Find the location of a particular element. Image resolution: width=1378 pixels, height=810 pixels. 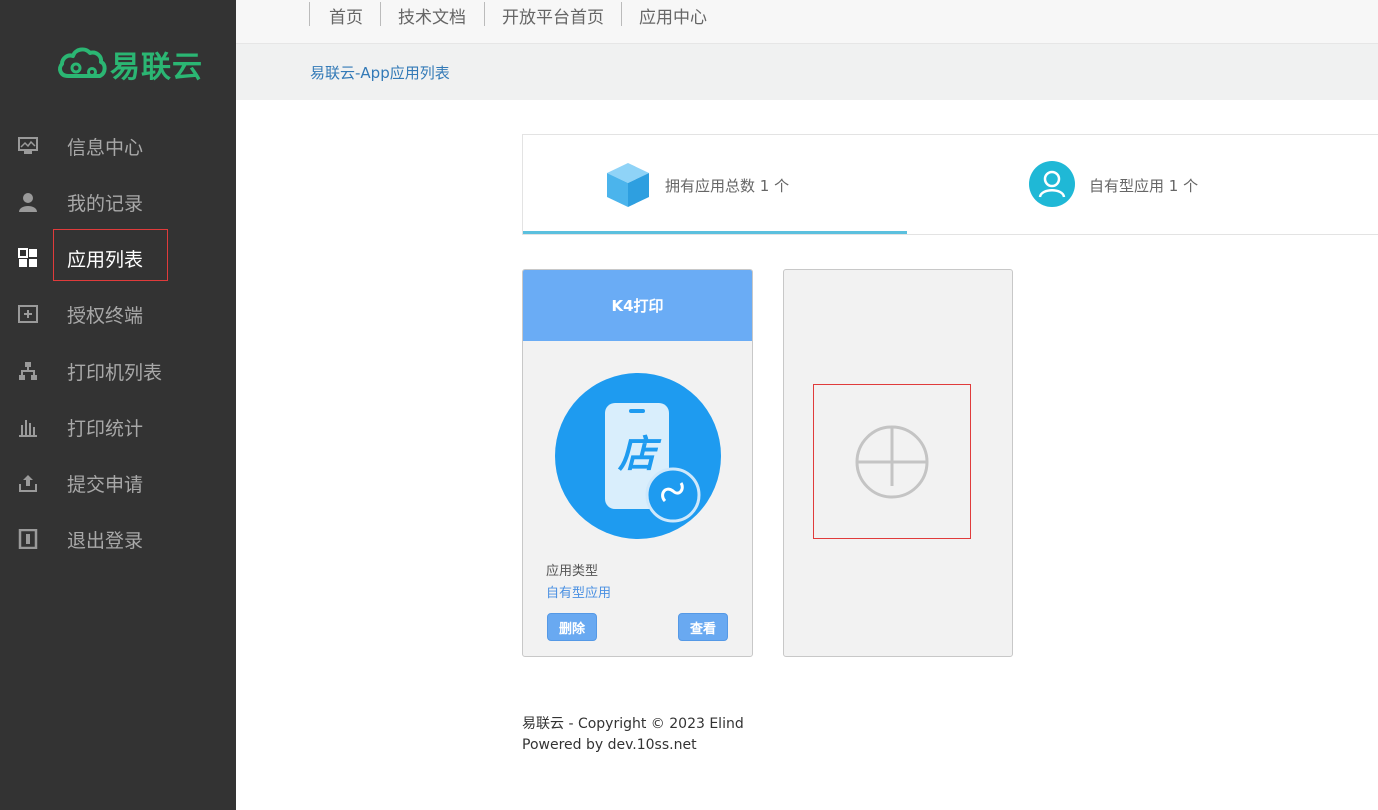

sidebar-item-submit-application: 提交申请 is located at coordinates (118, 483).